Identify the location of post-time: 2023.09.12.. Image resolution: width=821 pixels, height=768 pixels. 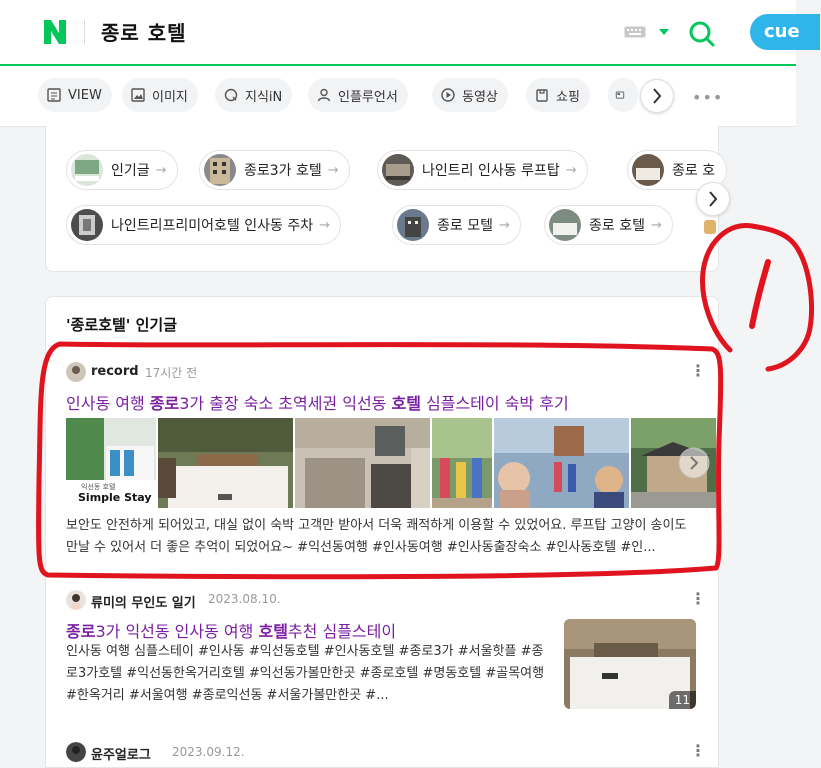
(208, 752).